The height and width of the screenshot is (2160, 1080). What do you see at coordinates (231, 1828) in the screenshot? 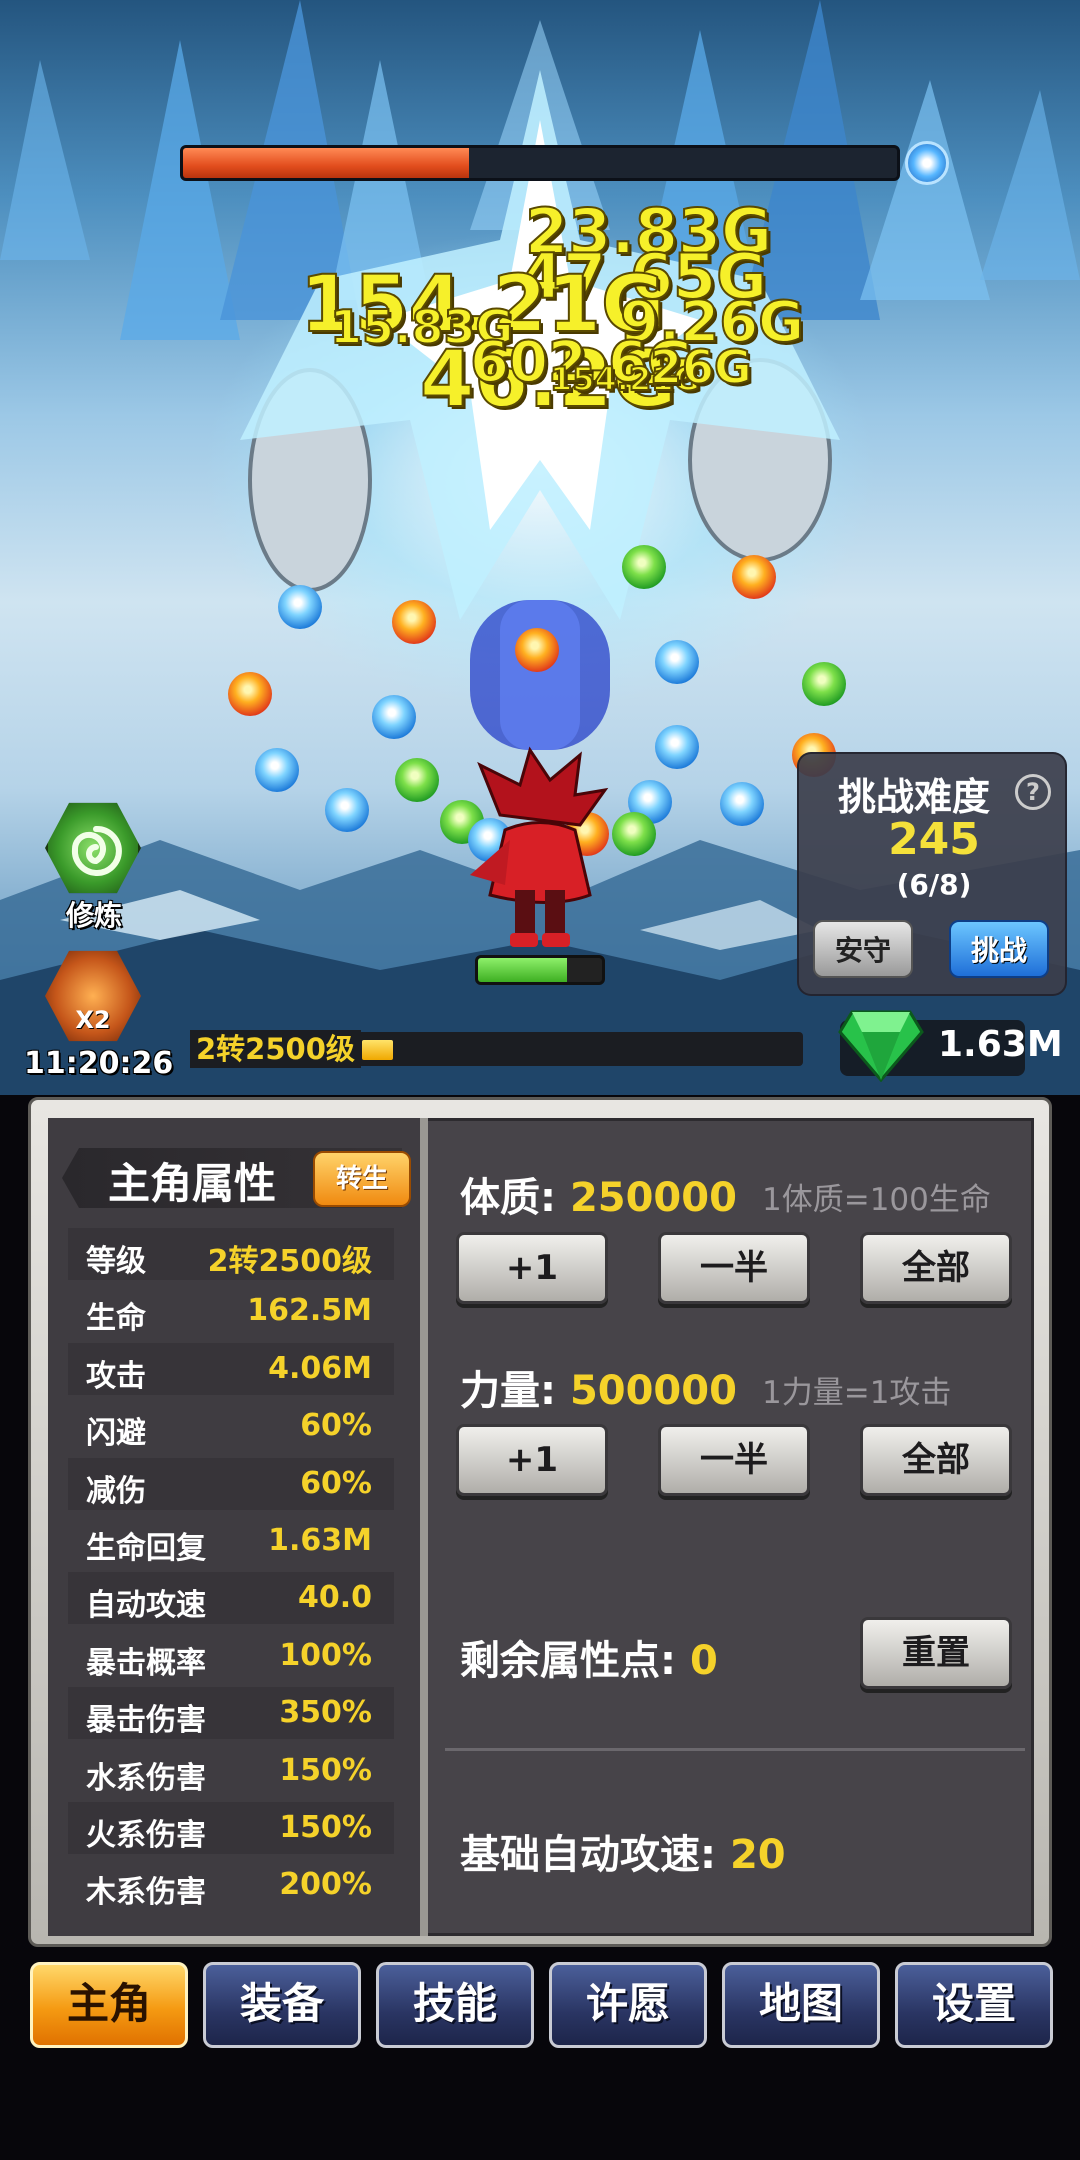
I see `stat-row: 火系伤害 150%` at bounding box center [231, 1828].